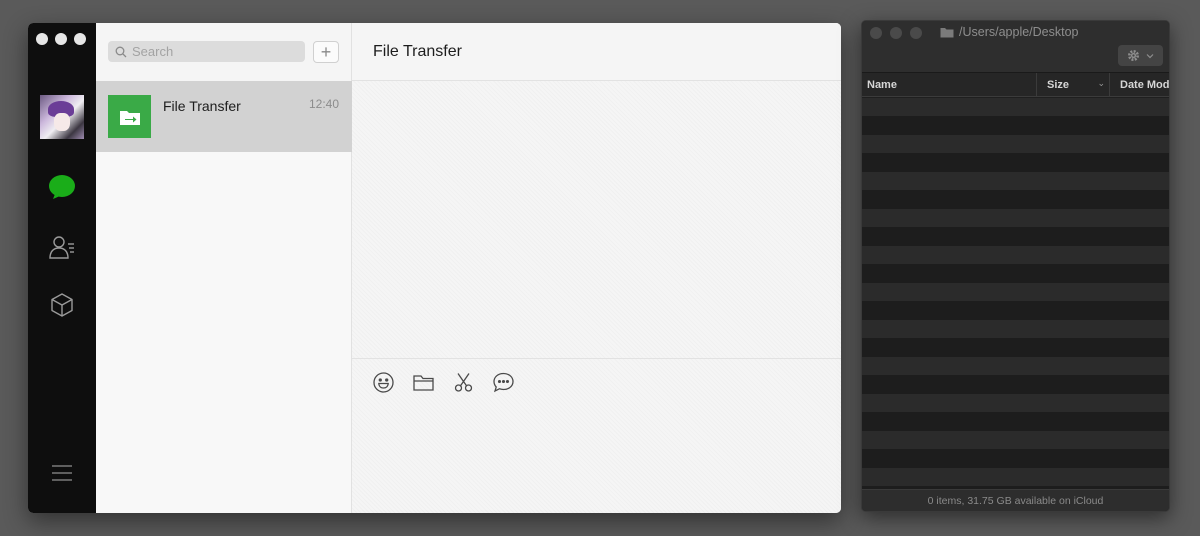 This screenshot has height=536, width=1200. I want to click on window-controls, so click(61, 39).